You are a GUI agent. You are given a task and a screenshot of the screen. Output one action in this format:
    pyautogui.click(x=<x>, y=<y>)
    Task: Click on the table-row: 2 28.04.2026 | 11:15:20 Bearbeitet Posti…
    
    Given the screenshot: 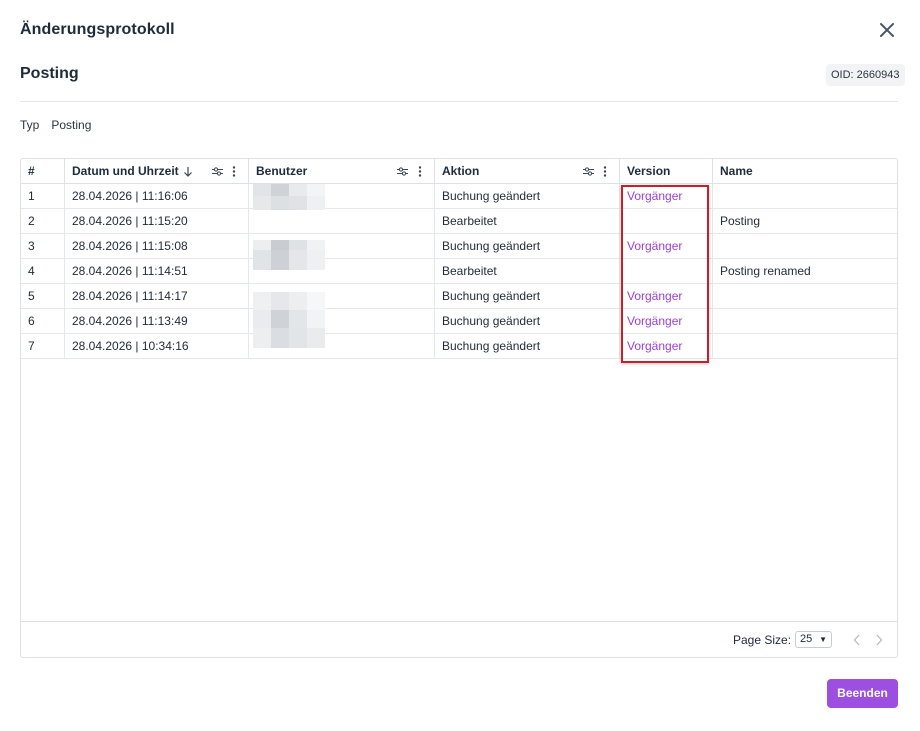 What is the action you would take?
    pyautogui.click(x=459, y=221)
    